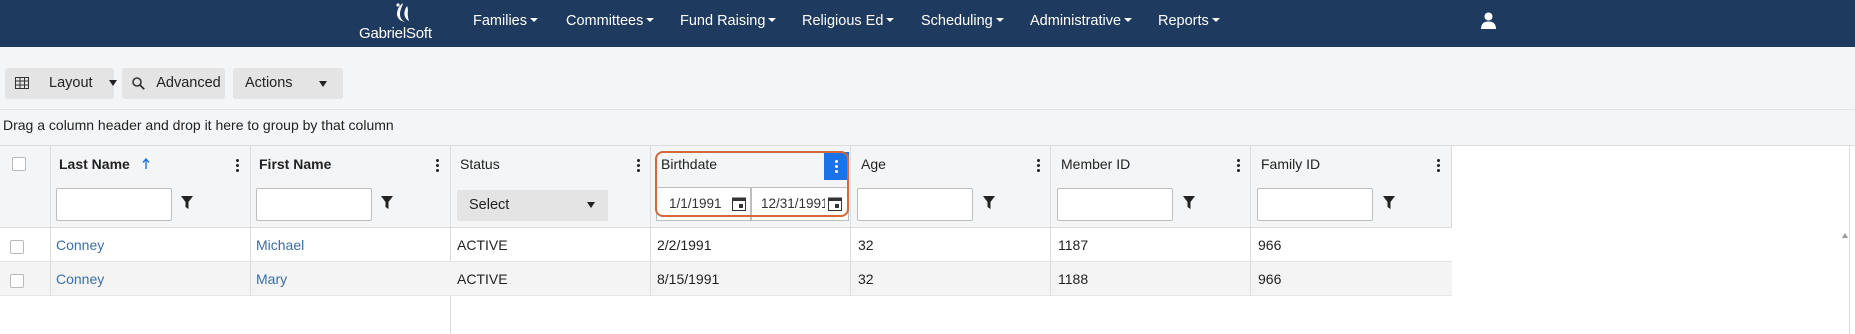 The height and width of the screenshot is (334, 1855). I want to click on column-header-last-name: Last Name, so click(94, 164).